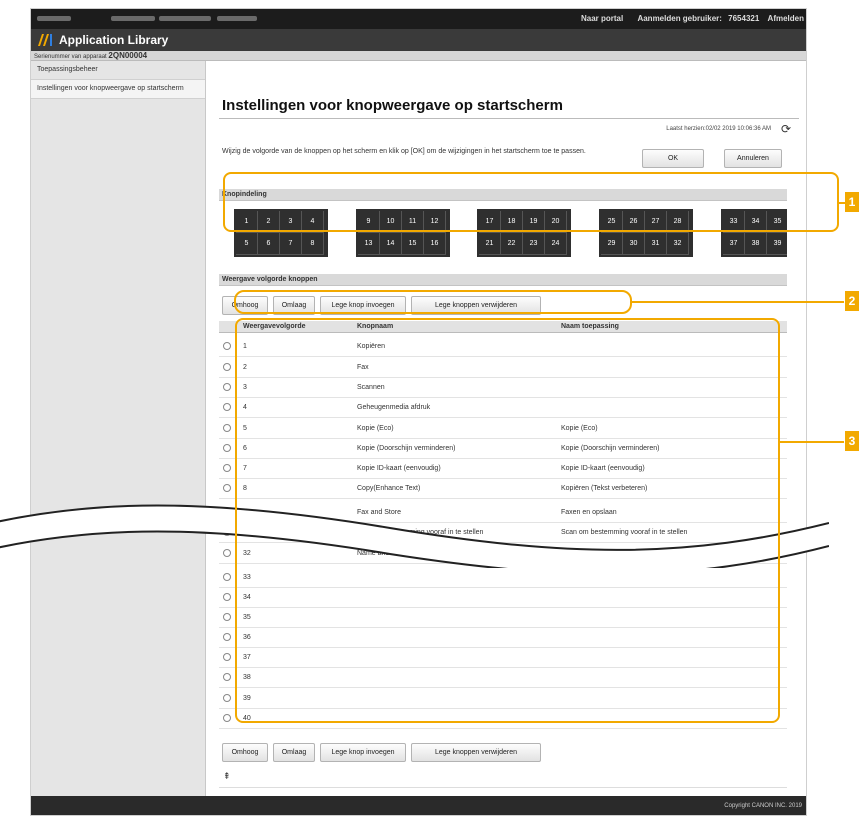 This screenshot has width=859, height=820. Describe the element at coordinates (291, 244) in the screenshot. I see `layout-button: 7` at that location.